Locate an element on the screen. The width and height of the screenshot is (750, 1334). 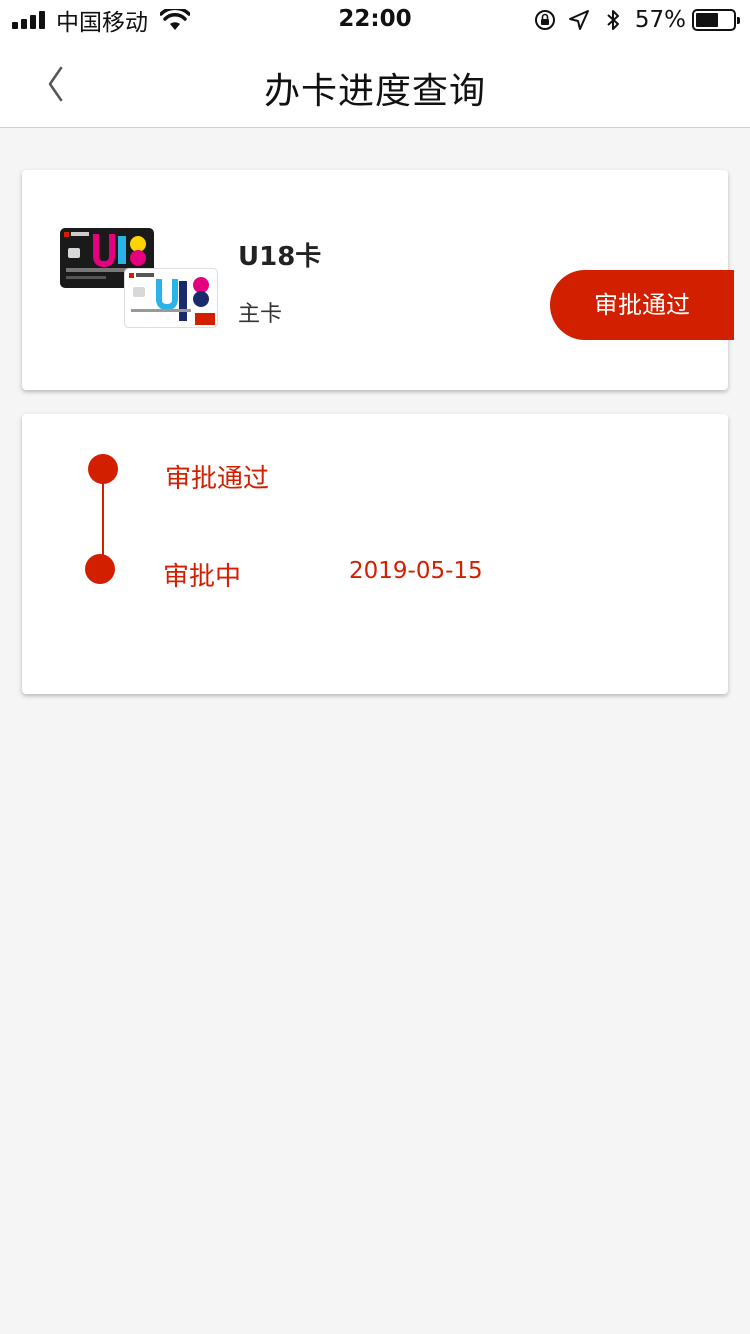
location-icon is located at coordinates (578, 20).